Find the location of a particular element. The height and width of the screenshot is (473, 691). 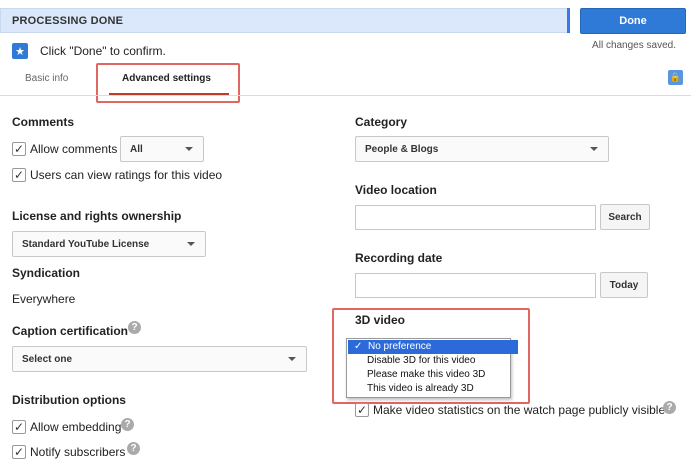

recording-date-heading: Recording date is located at coordinates (399, 258).